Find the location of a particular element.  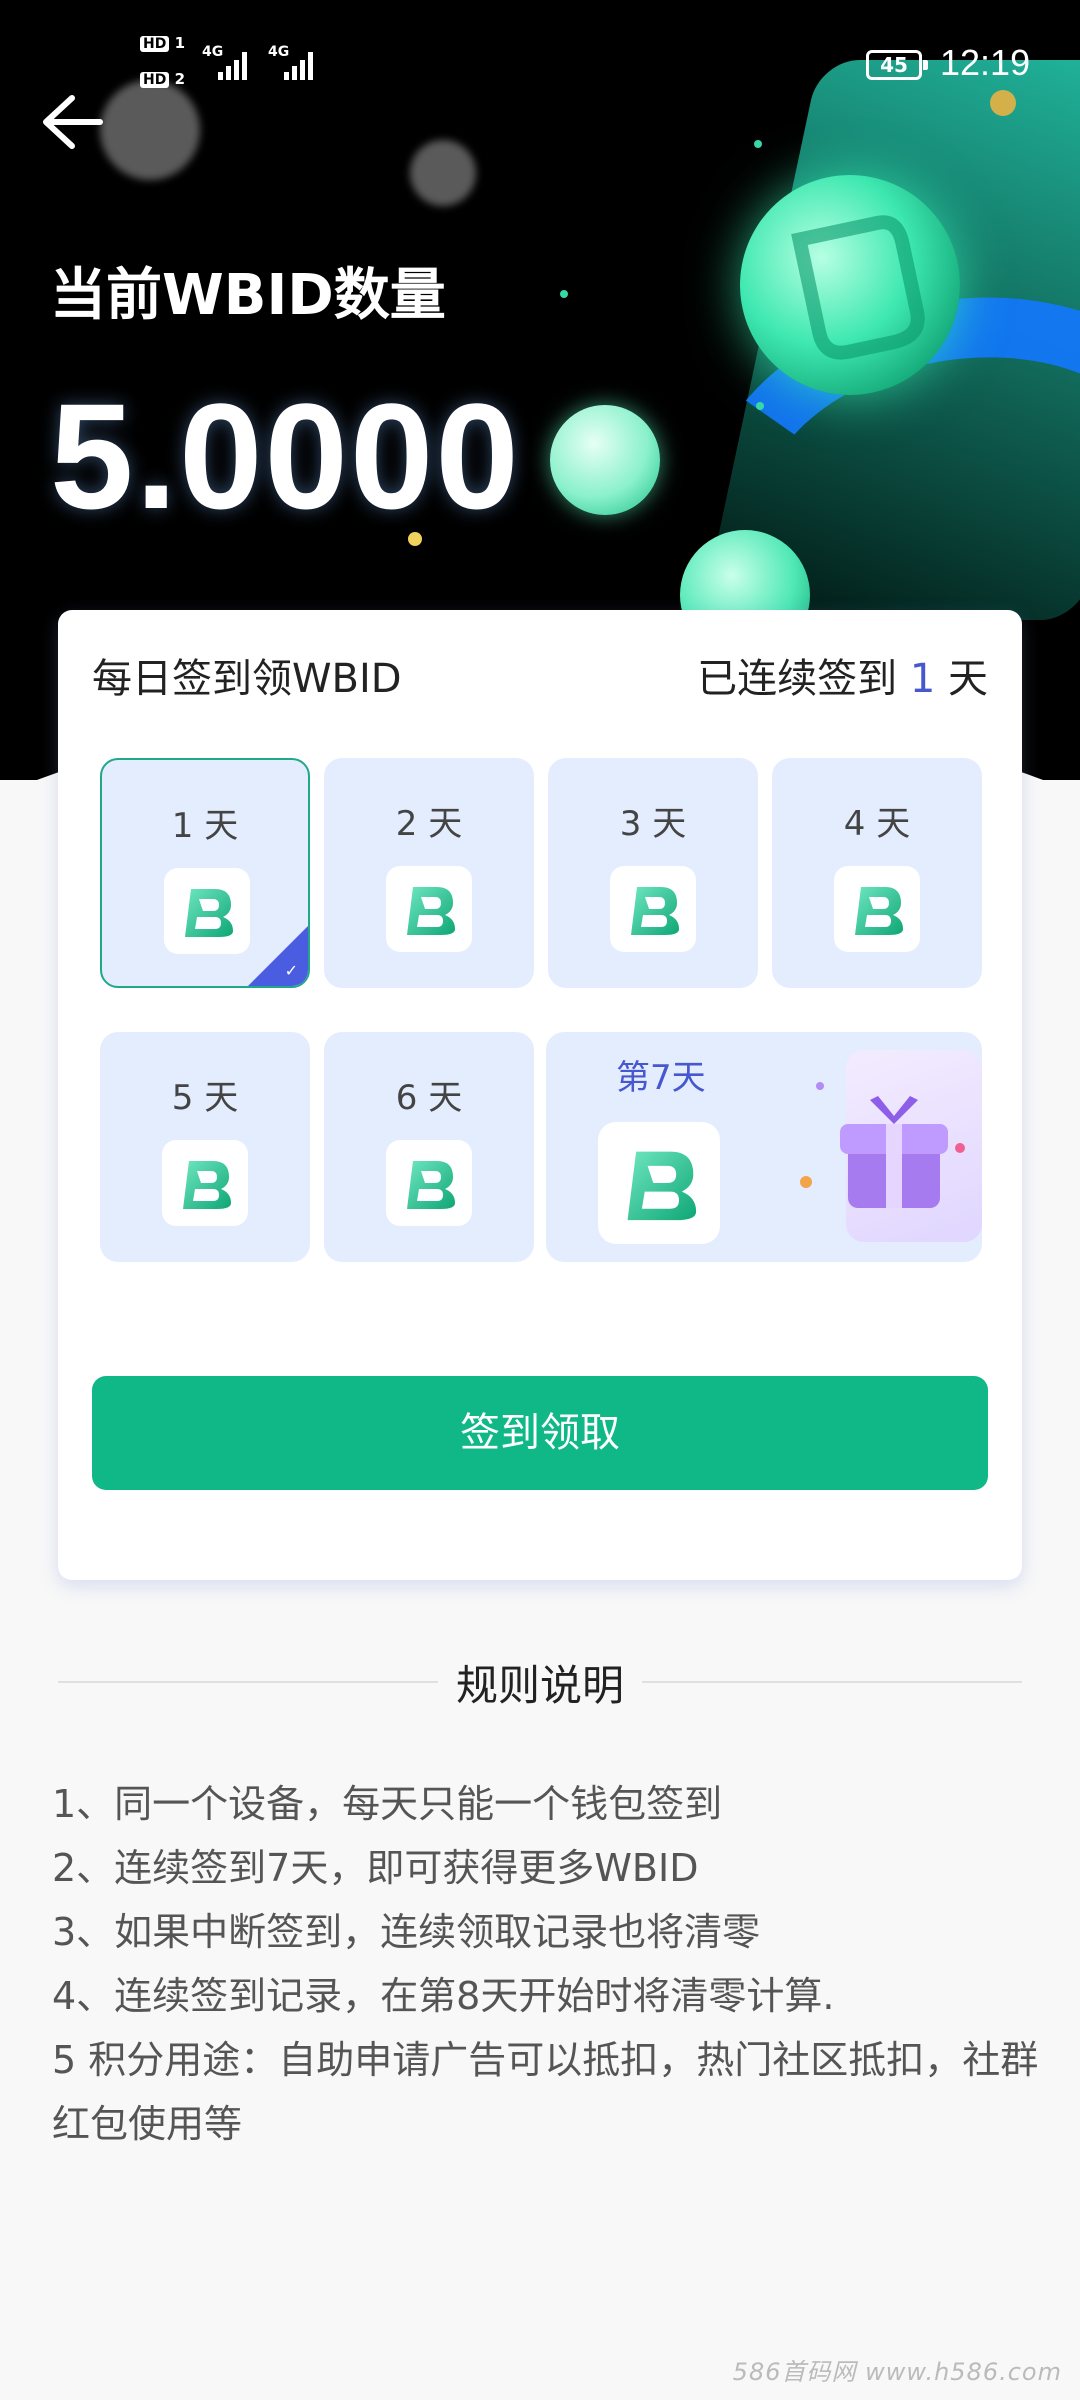

checkin-title: 每日签到领WBID is located at coordinates (247, 679).